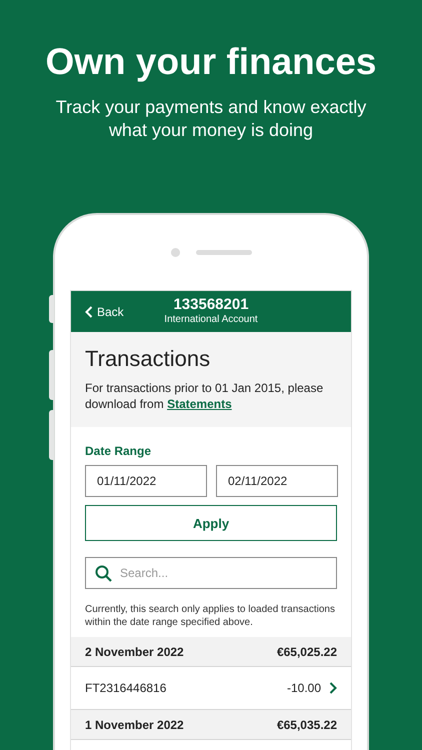 The height and width of the screenshot is (750, 422). I want to click on apply-button: Apply, so click(211, 523).